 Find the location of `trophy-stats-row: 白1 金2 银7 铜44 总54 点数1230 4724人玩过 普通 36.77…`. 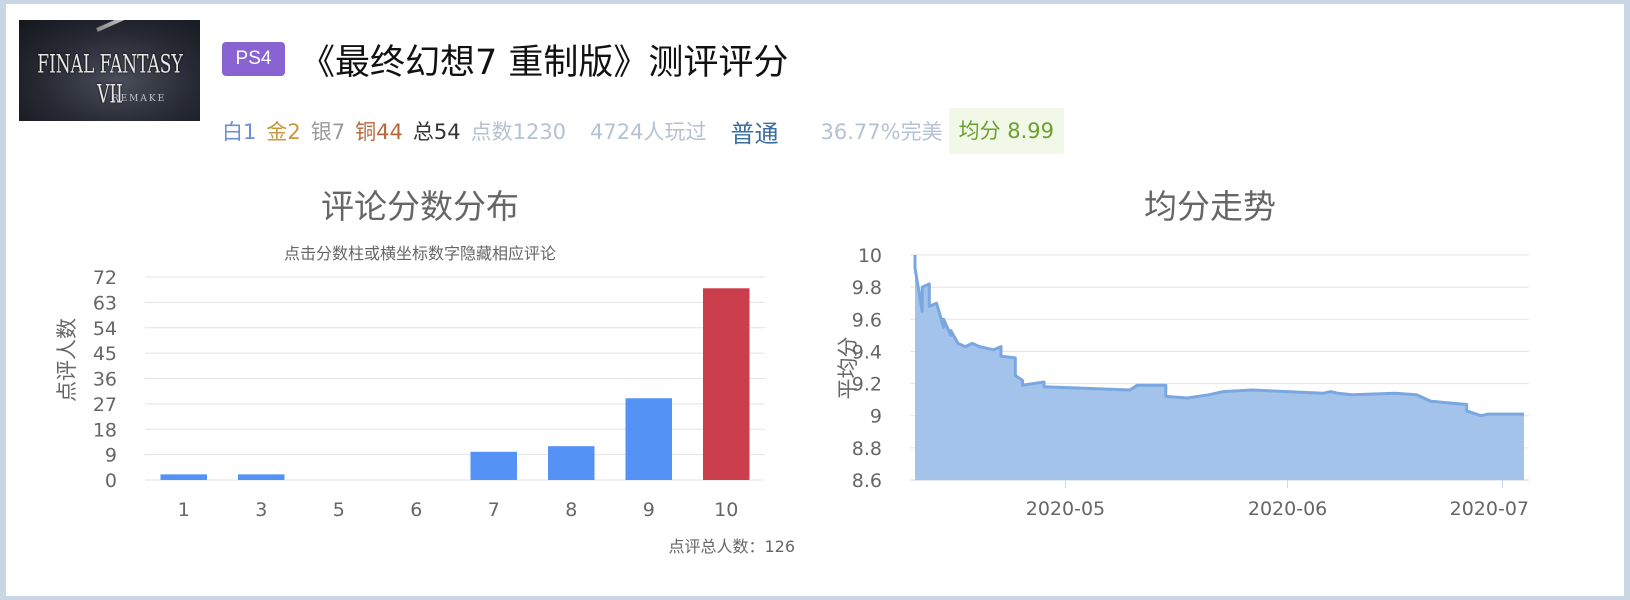

trophy-stats-row: 白1 金2 银7 铜44 总54 点数1230 4724人玩过 普通 36.77… is located at coordinates (648, 131).